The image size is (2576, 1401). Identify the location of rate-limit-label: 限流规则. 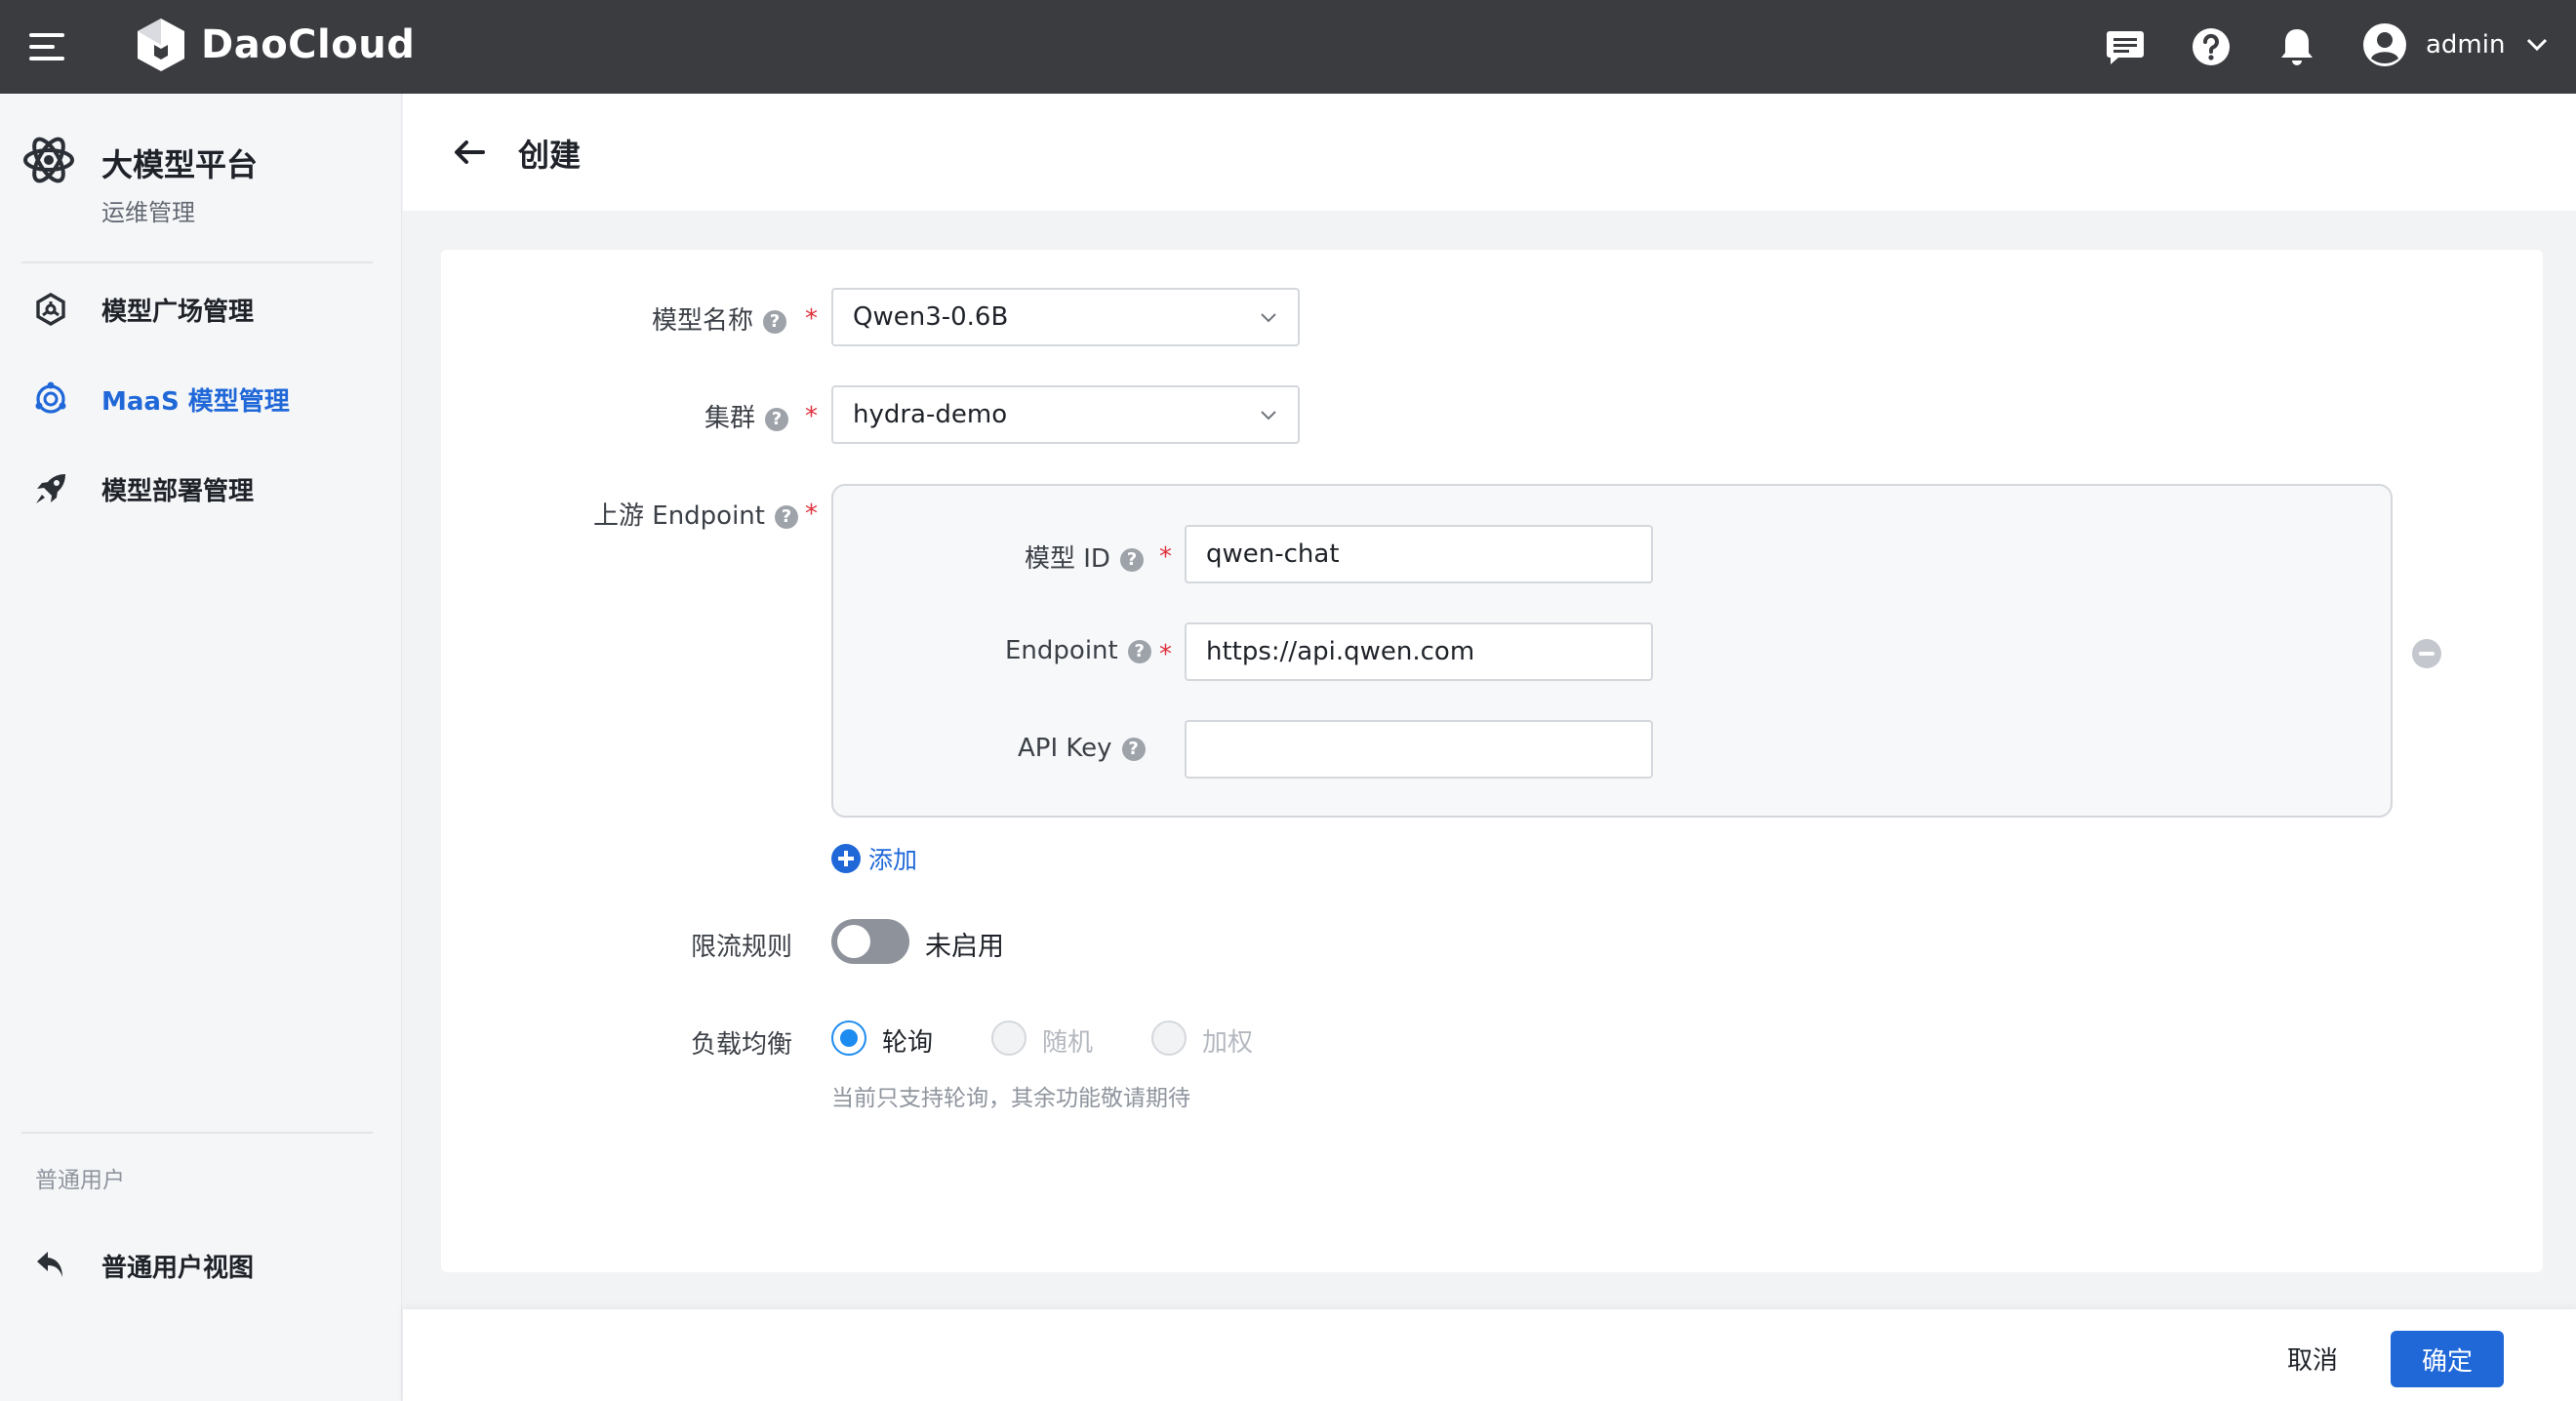
(742, 948).